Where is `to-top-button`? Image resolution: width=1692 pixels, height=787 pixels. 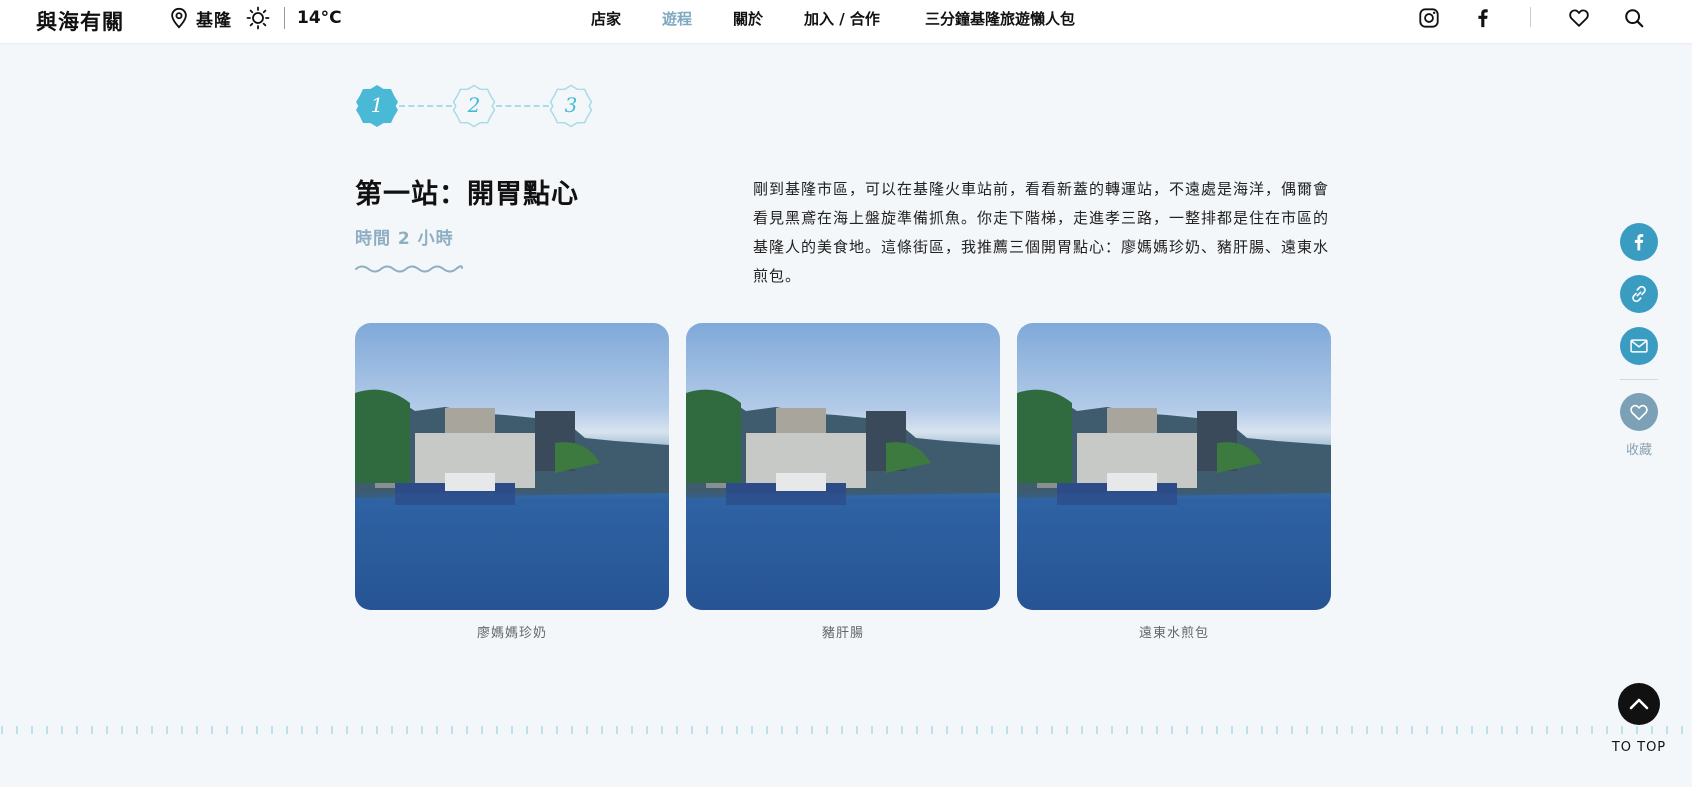
to-top-button is located at coordinates (1639, 704).